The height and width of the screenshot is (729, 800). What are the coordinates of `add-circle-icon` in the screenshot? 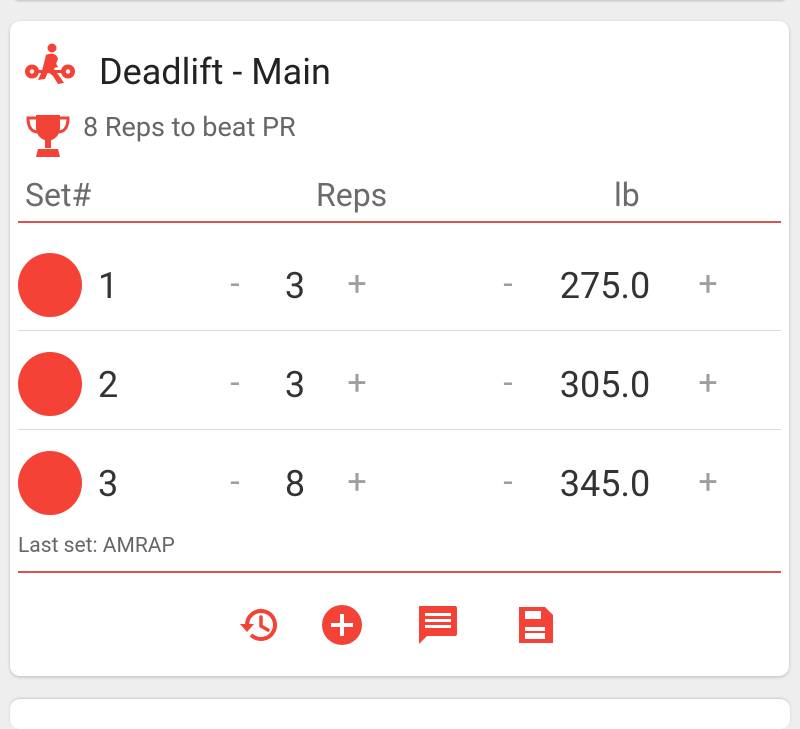 It's located at (342, 625).